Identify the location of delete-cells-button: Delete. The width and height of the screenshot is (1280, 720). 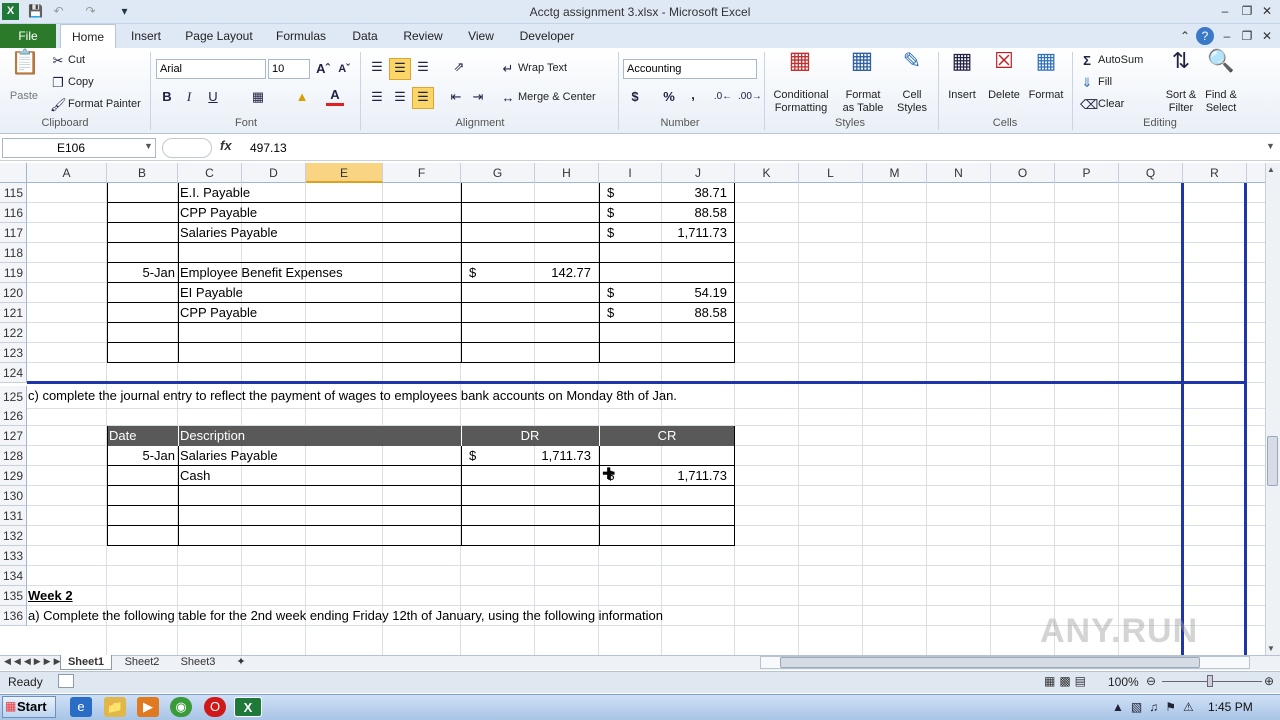
(1004, 95).